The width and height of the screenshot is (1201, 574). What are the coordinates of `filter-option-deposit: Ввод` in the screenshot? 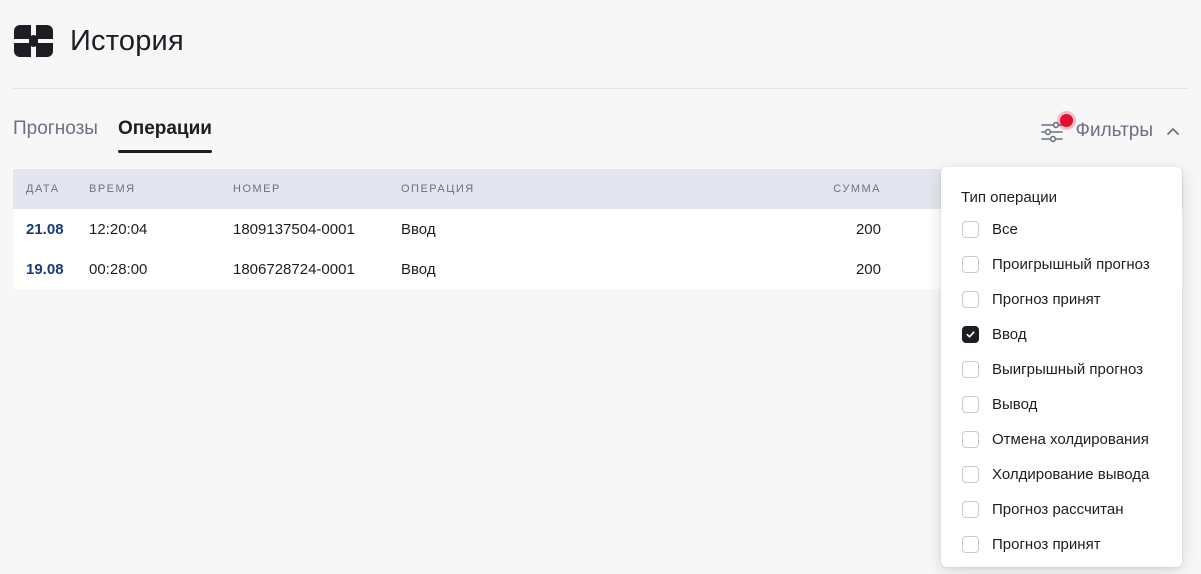 It's located at (994, 334).